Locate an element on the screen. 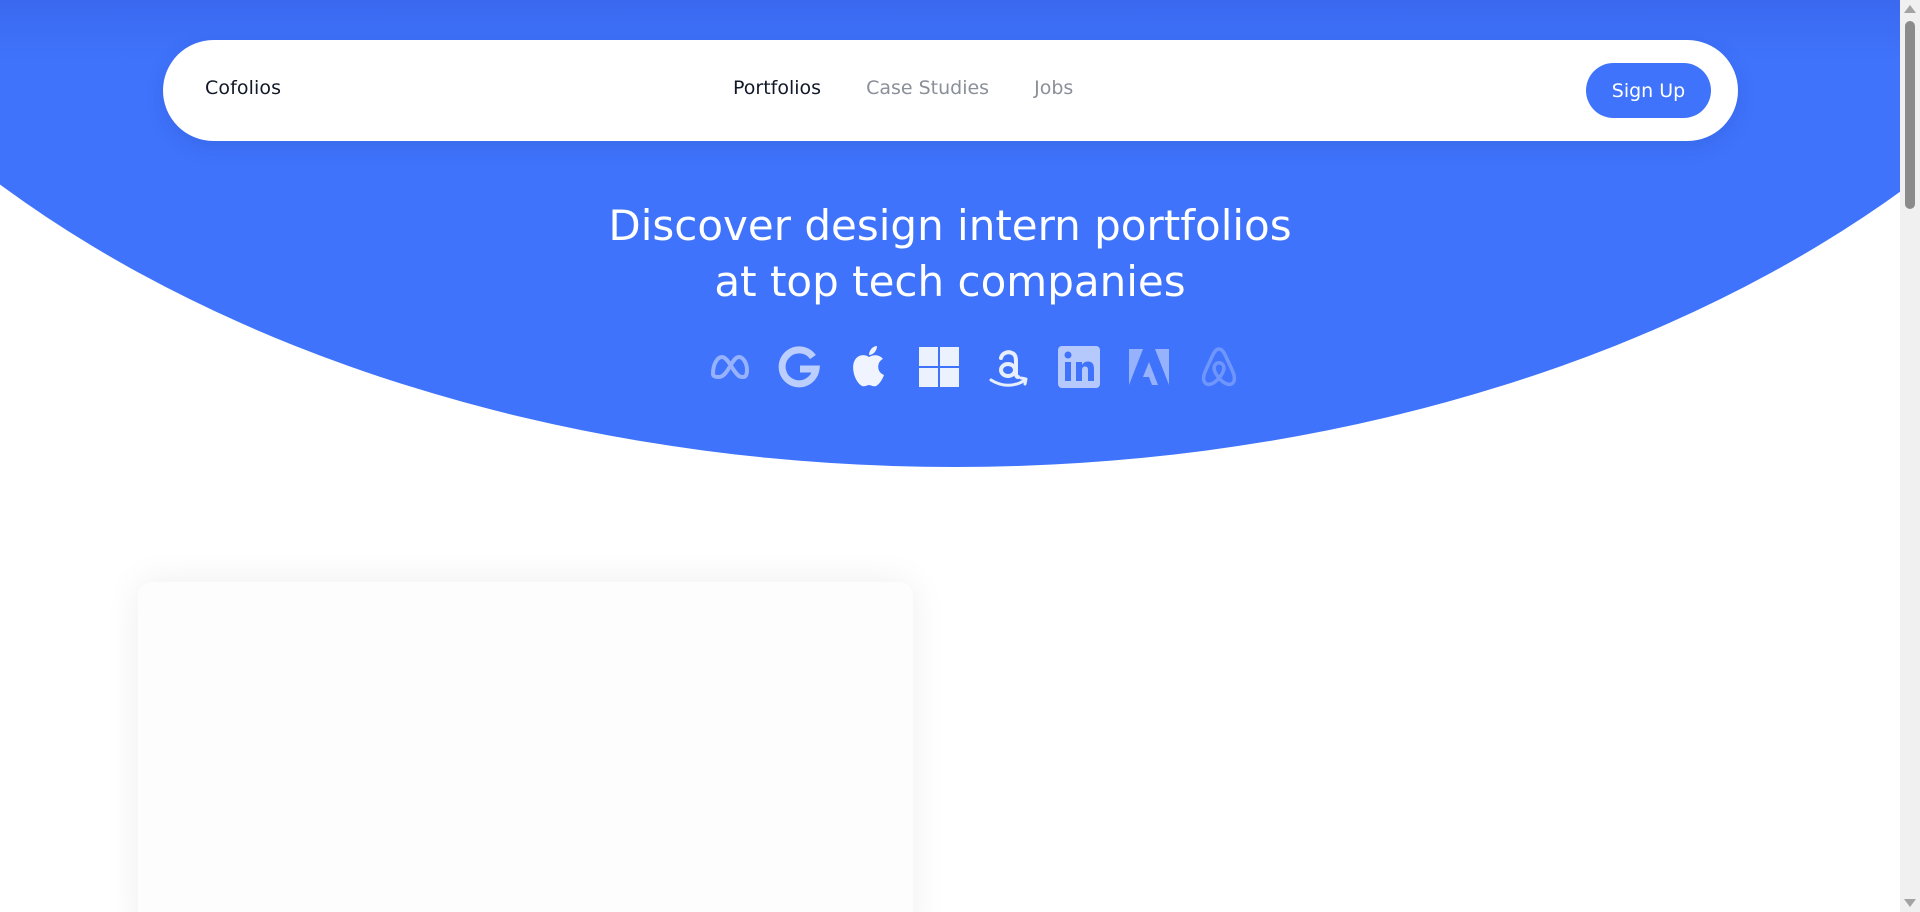  company-logos is located at coordinates (974, 367).